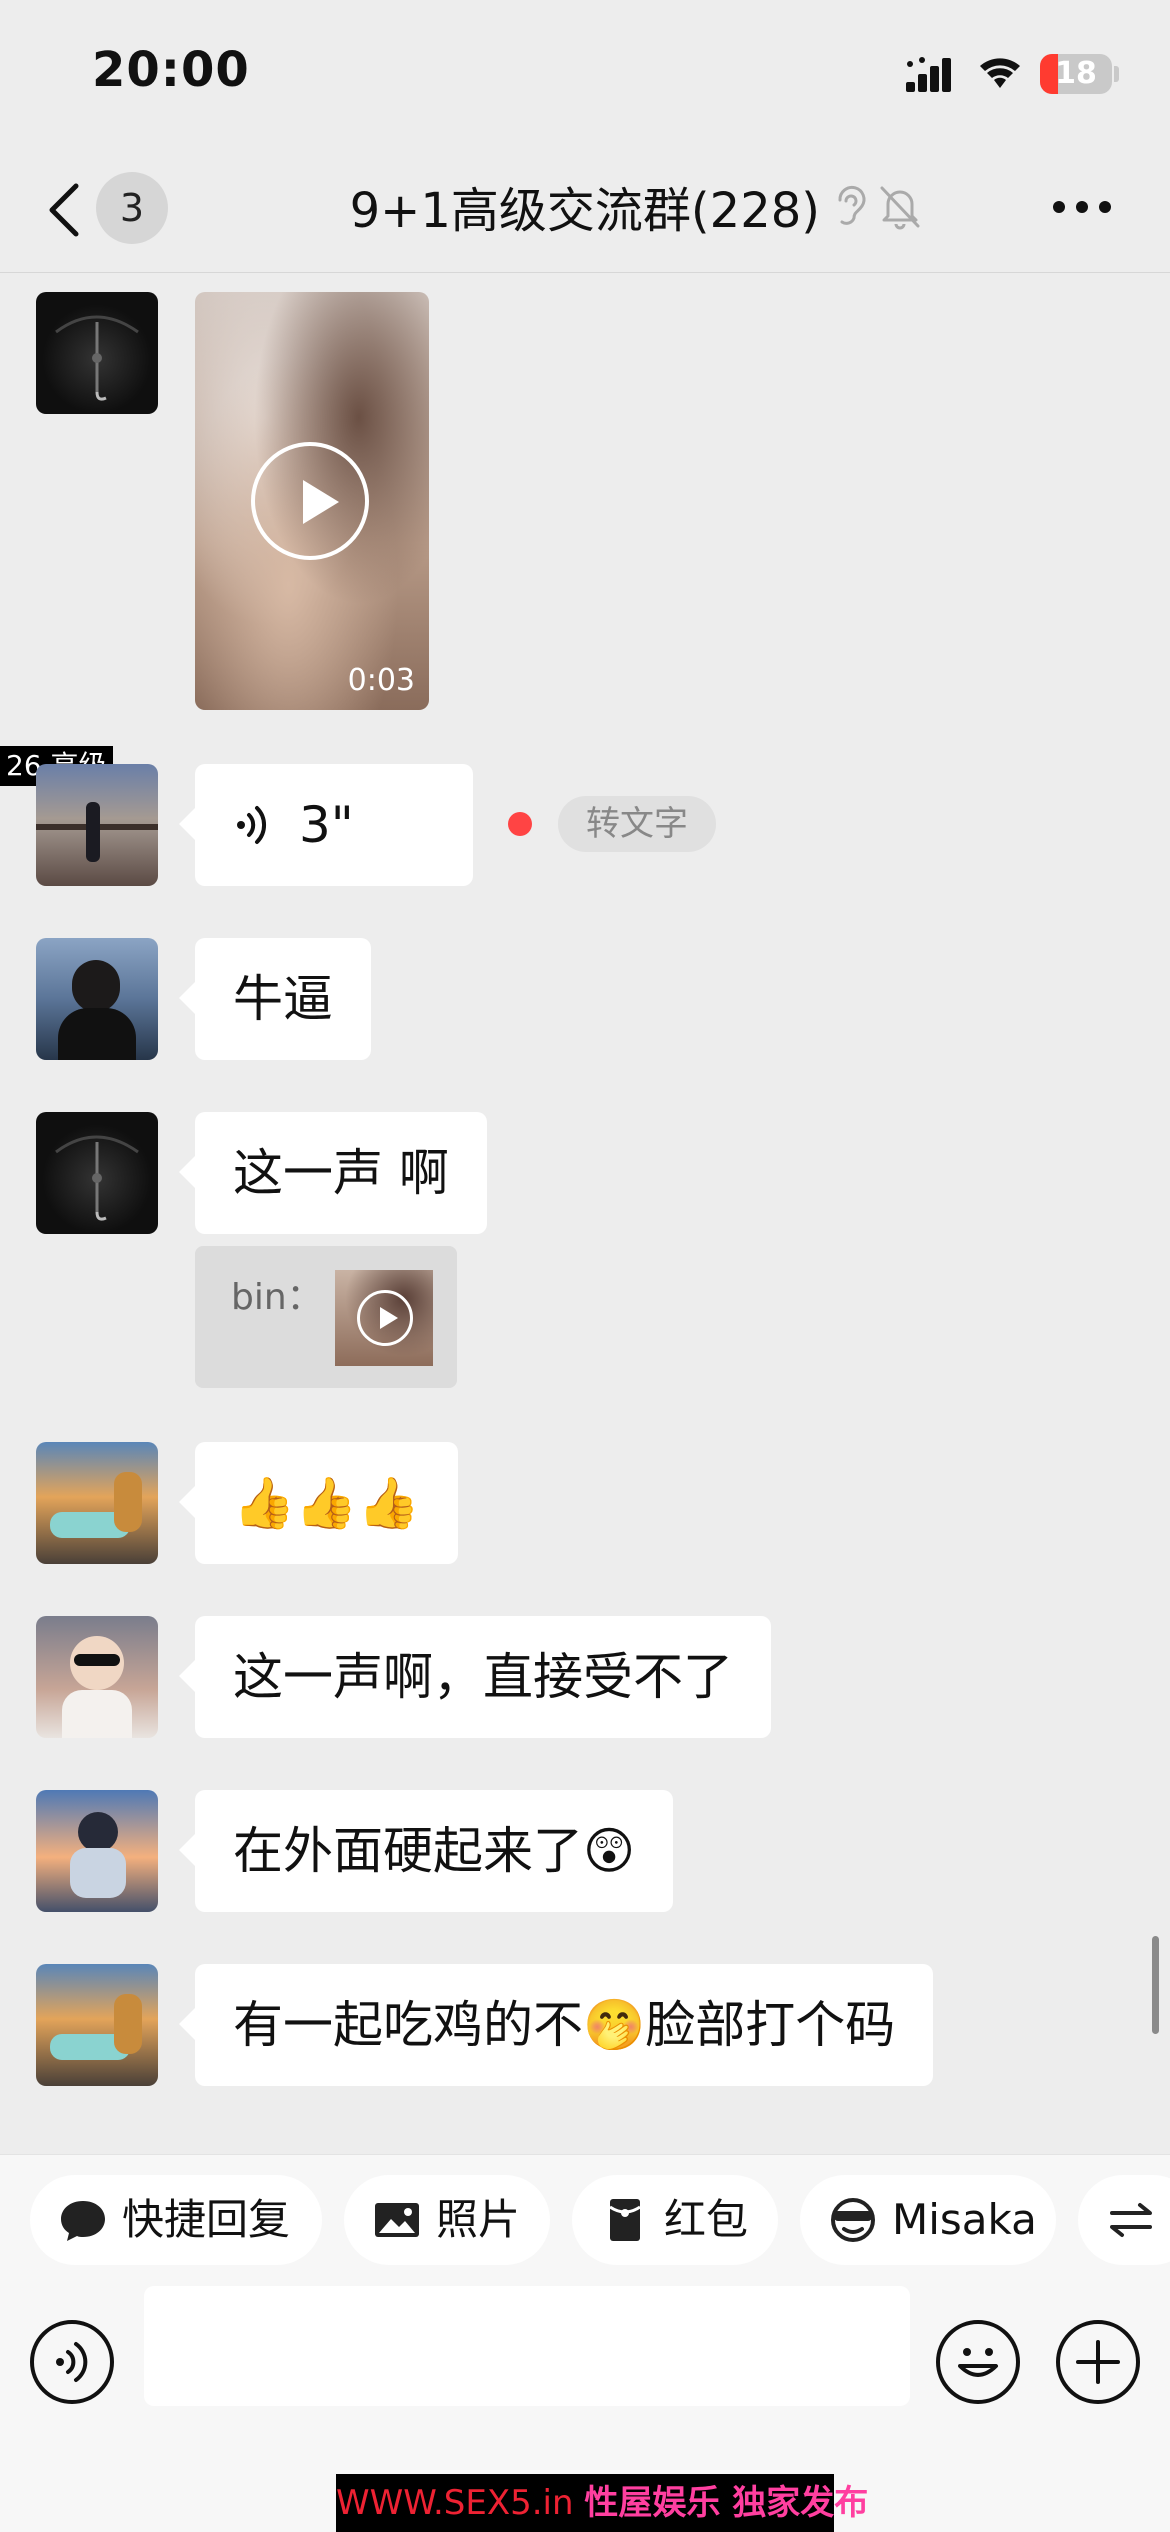 The image size is (1170, 2532). I want to click on unread-dot, so click(520, 824).